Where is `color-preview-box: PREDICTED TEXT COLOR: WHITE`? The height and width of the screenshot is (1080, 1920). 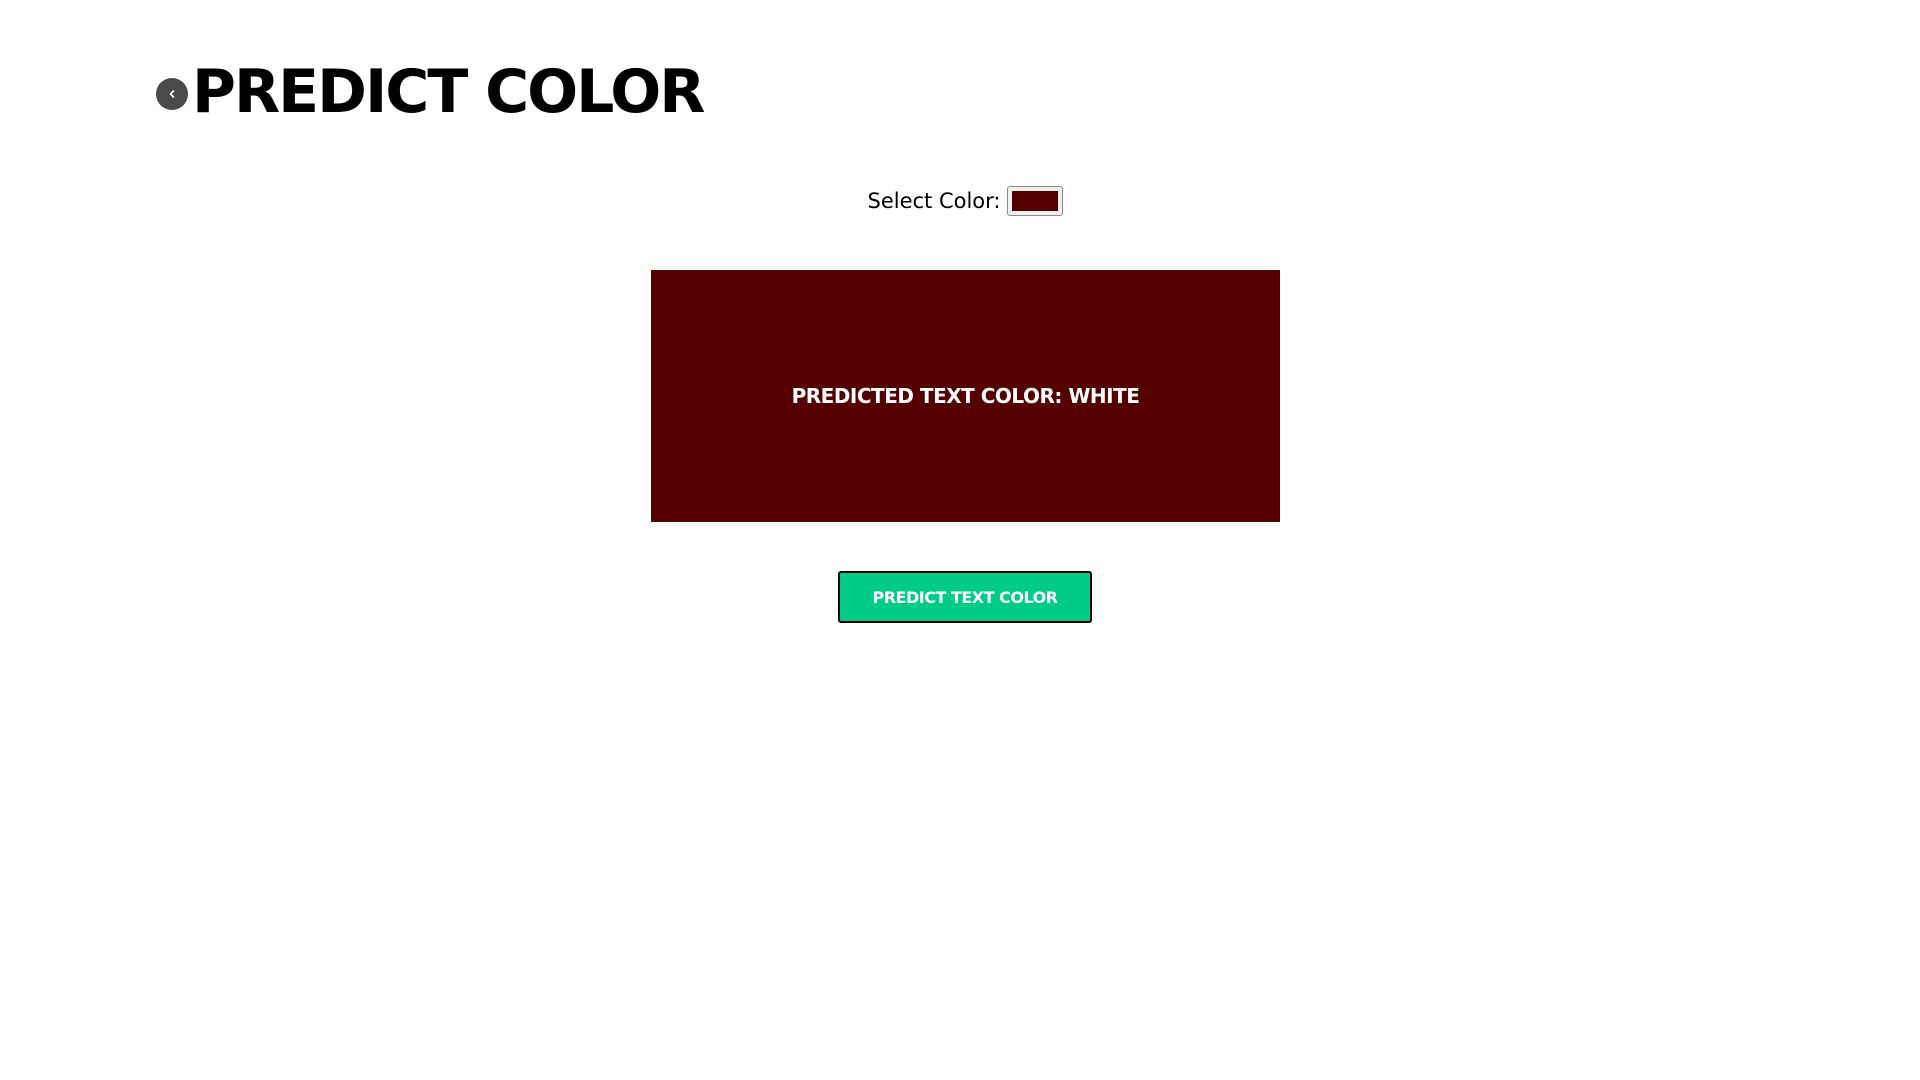
color-preview-box: PREDICTED TEXT COLOR: WHITE is located at coordinates (965, 396).